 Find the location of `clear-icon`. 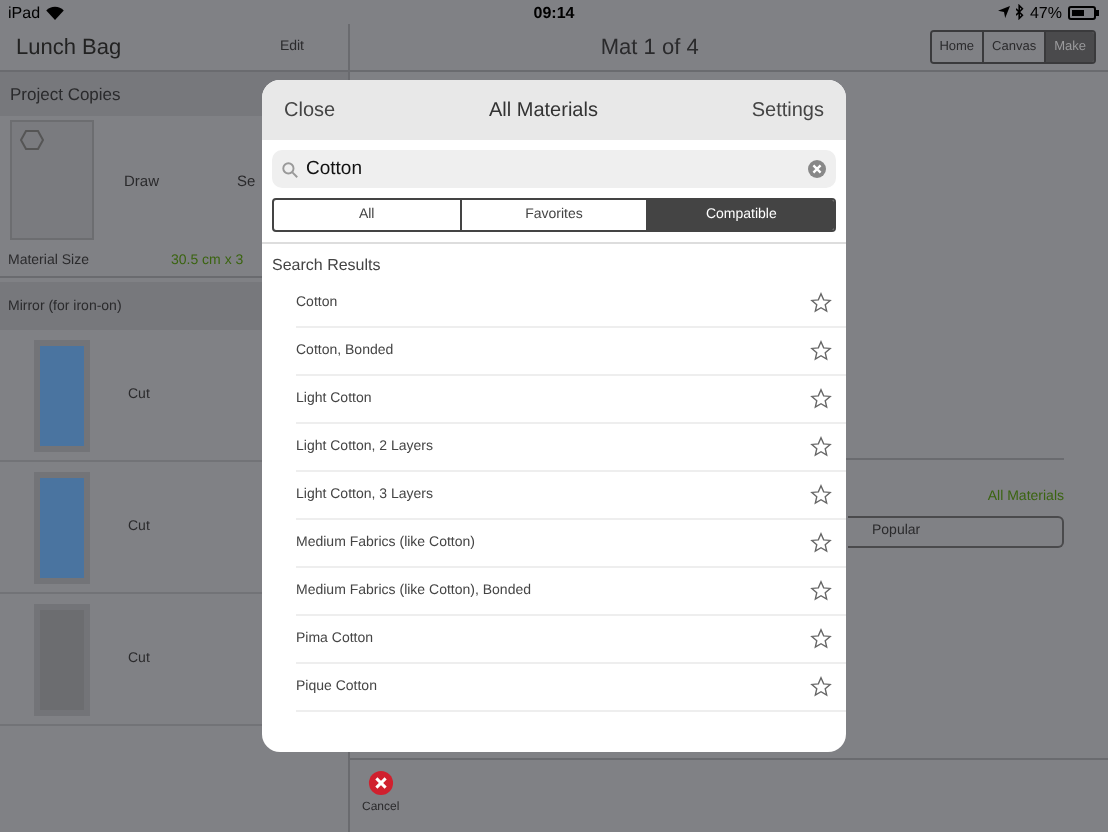

clear-icon is located at coordinates (817, 169).